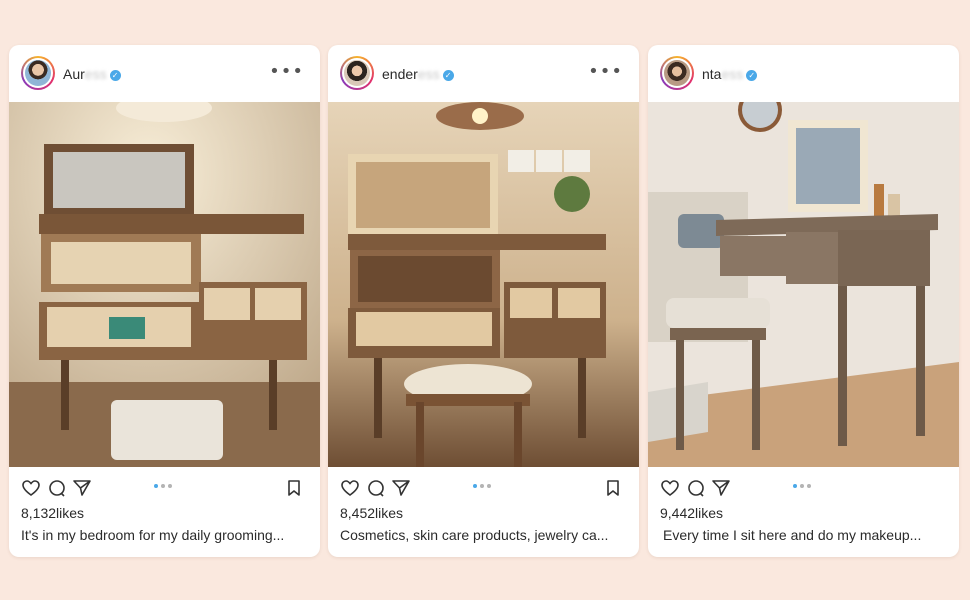  I want to click on like-count: 8,452likes, so click(371, 513).